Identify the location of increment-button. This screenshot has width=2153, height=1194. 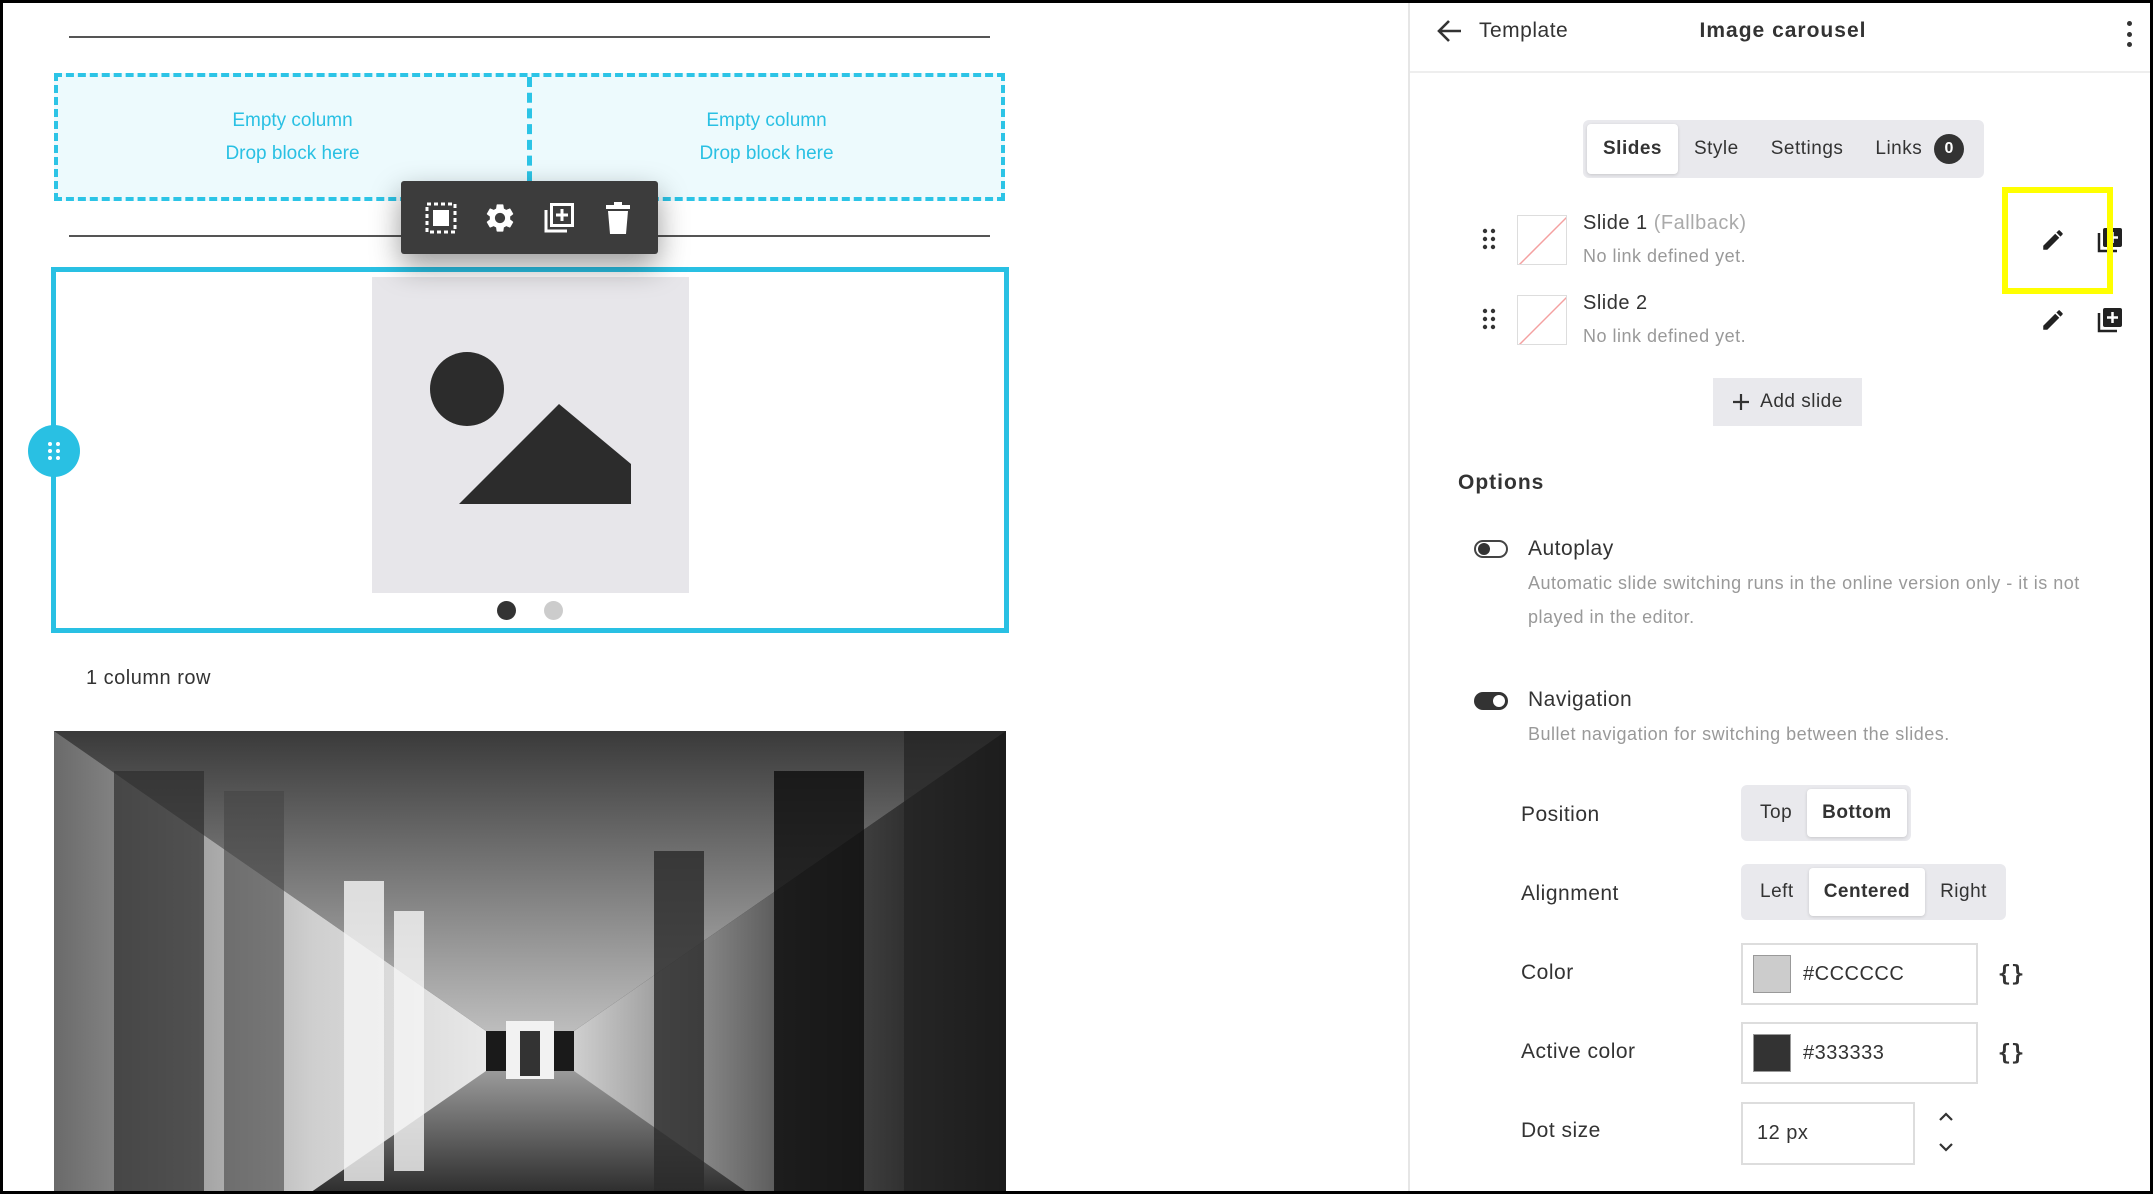
(1946, 1117).